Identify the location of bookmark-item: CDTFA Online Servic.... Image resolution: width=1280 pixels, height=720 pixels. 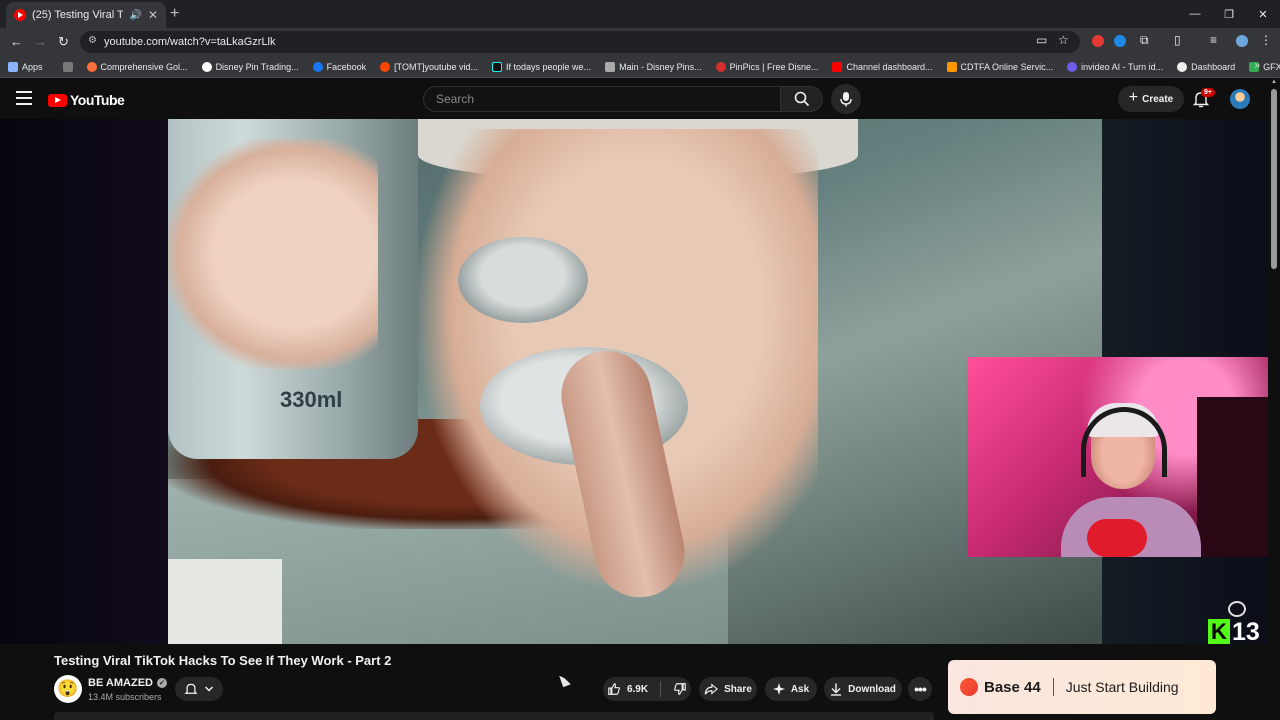
(999, 66).